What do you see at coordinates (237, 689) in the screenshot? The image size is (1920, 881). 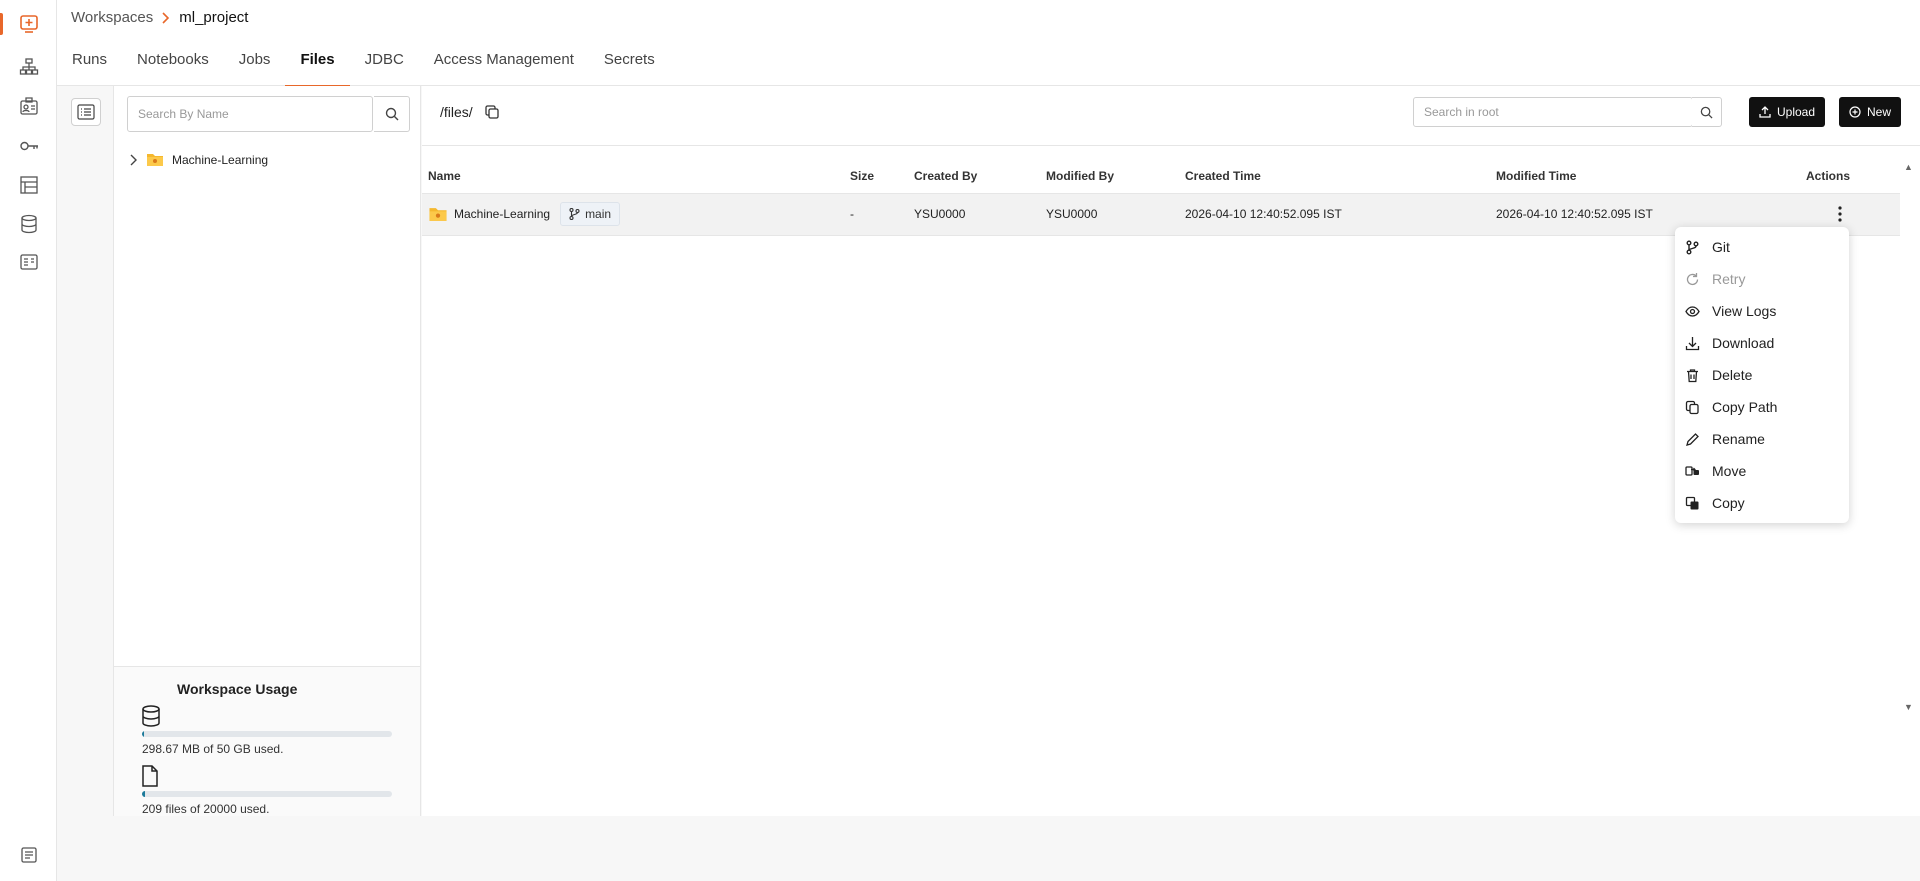 I see `usage-title: Workspace Usage` at bounding box center [237, 689].